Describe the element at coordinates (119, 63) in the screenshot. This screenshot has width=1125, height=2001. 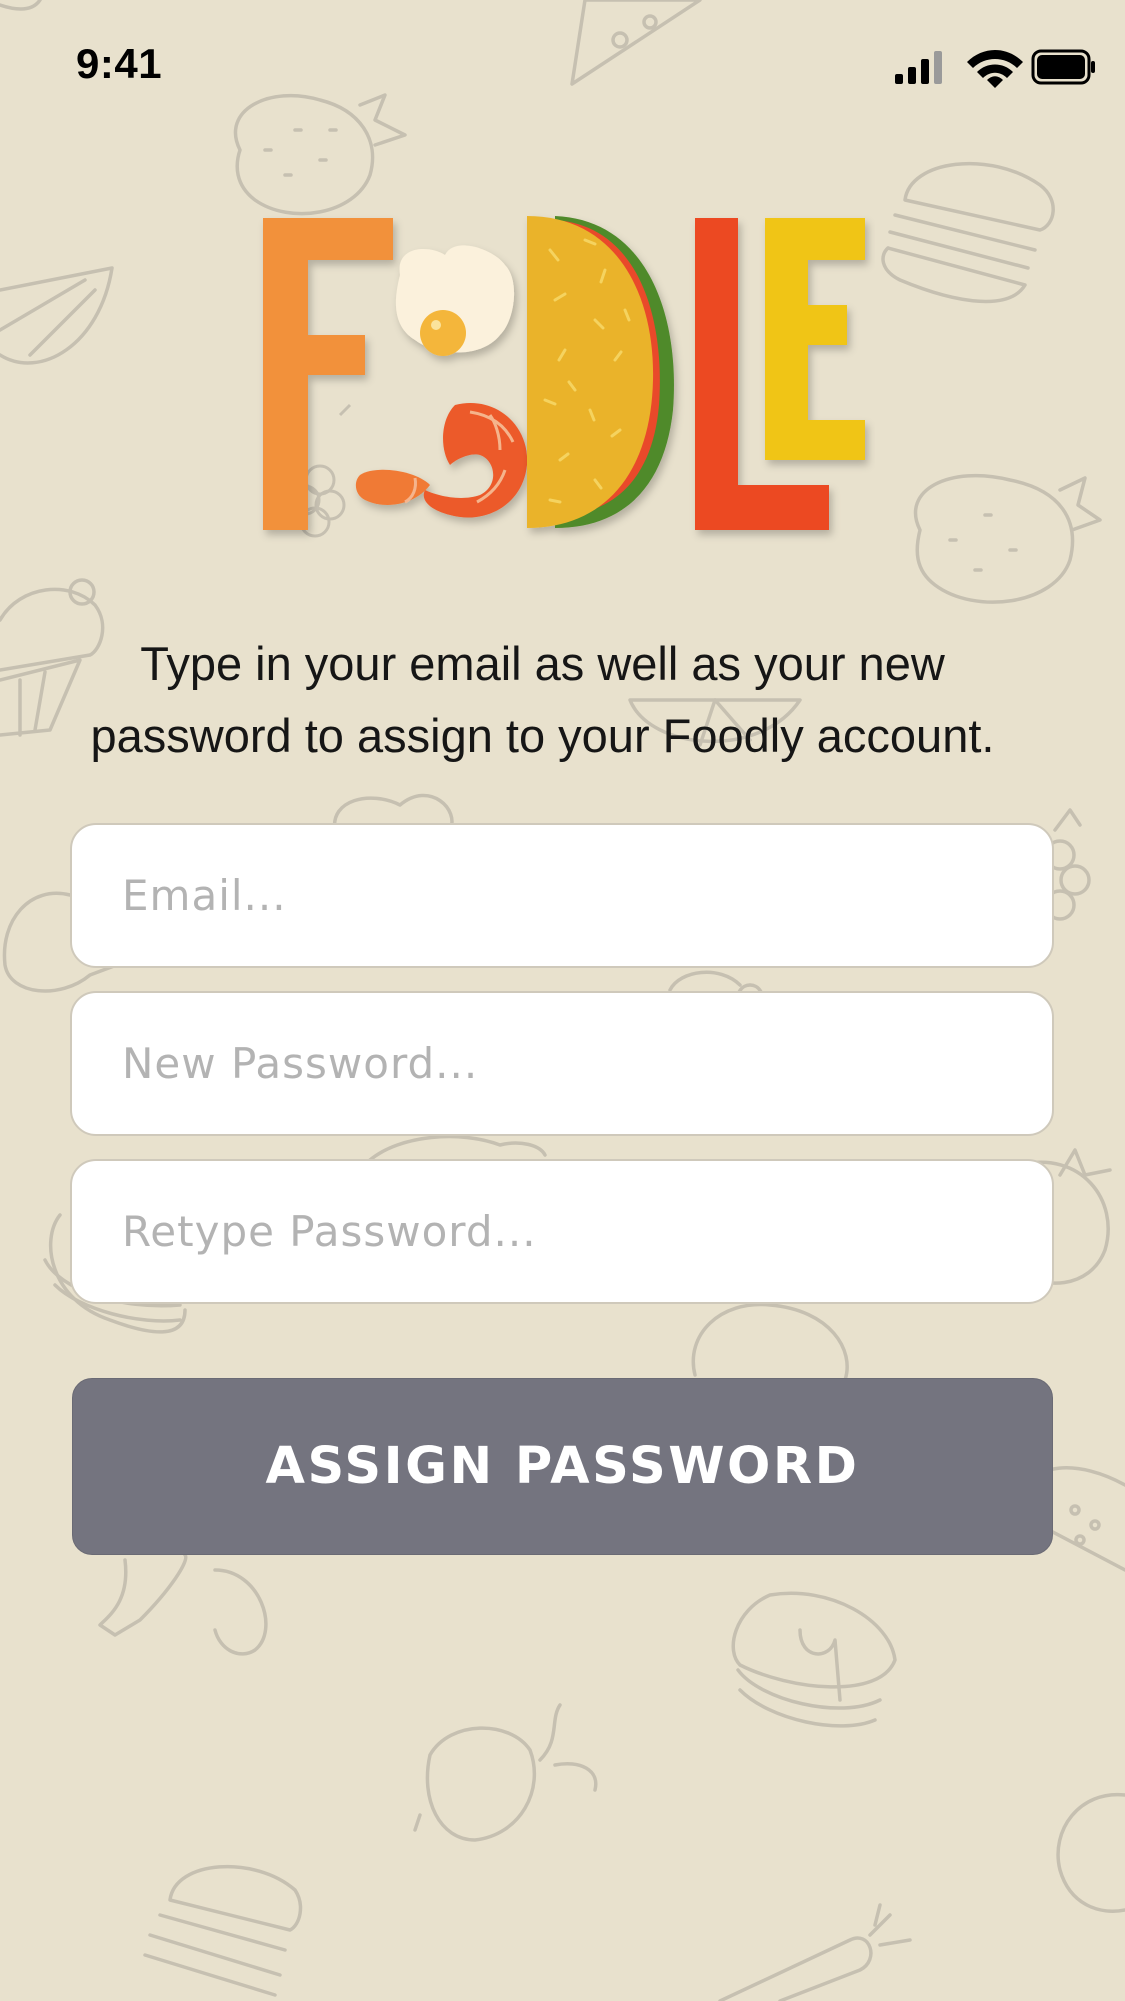
I see `status-time: 9:41` at that location.